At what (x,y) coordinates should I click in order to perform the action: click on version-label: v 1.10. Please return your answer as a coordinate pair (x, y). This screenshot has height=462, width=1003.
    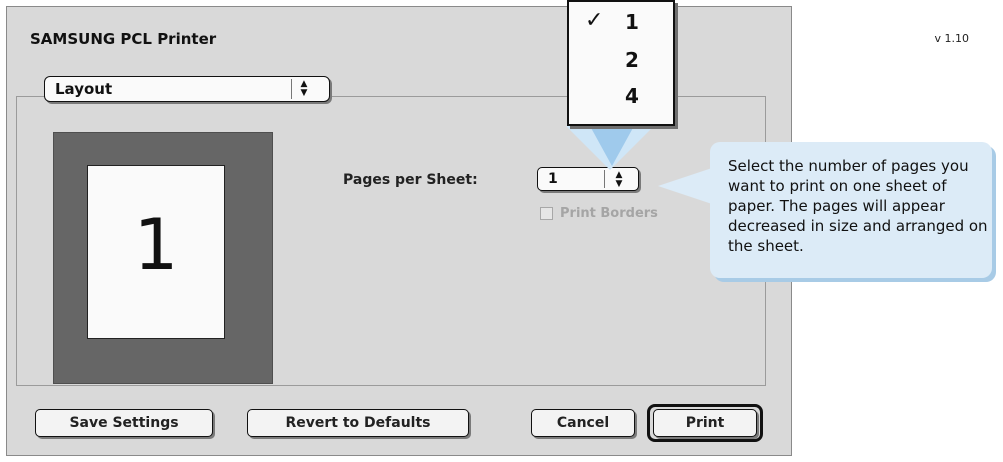
    Looking at the image, I should click on (952, 38).